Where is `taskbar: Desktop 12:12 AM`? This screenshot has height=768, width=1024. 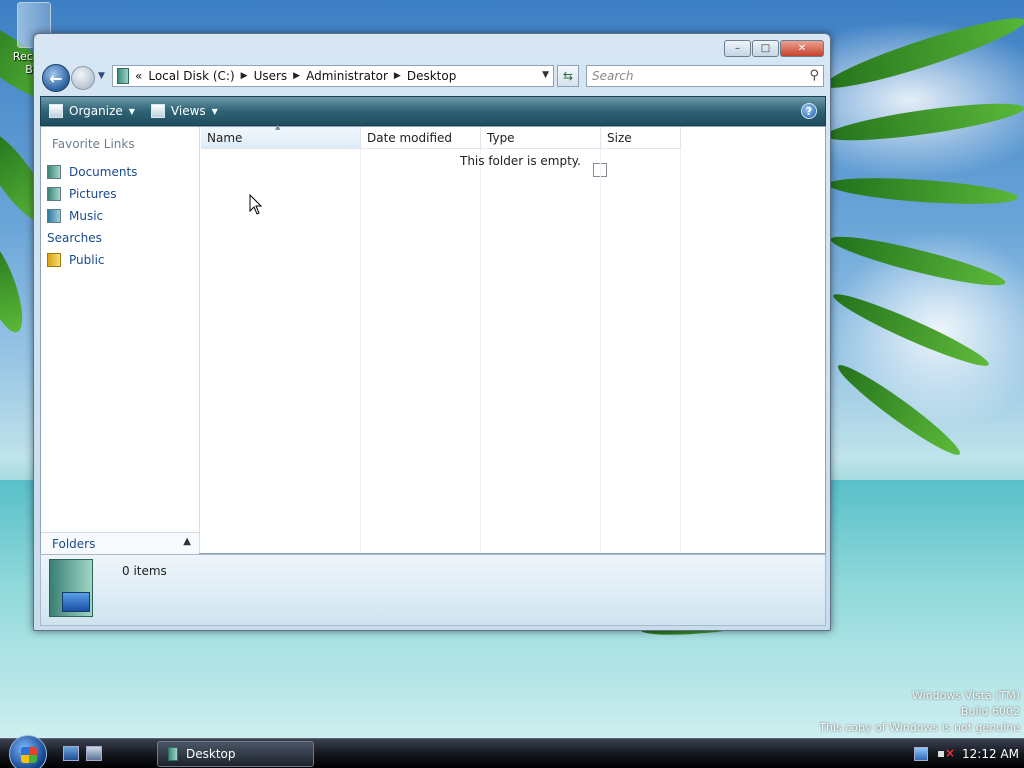 taskbar: Desktop 12:12 AM is located at coordinates (512, 751).